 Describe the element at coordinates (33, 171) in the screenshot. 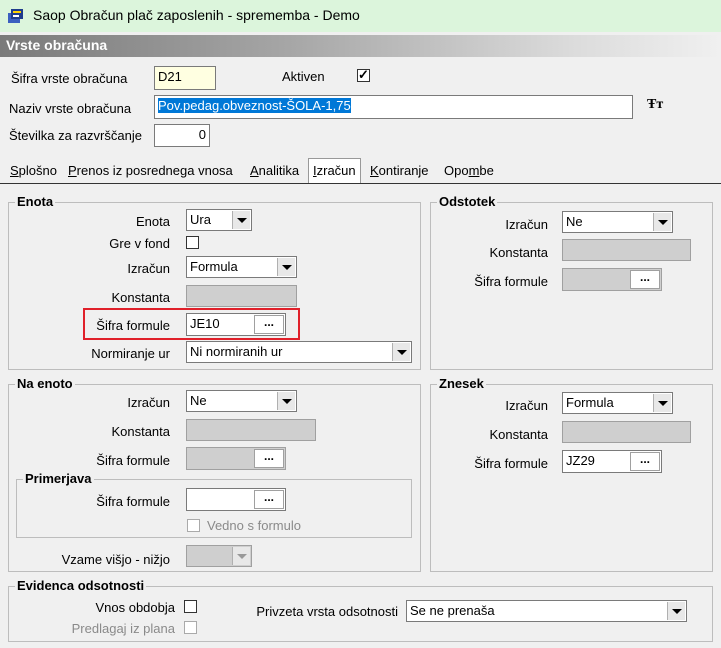

I see `tab-splosno: Splošno` at that location.